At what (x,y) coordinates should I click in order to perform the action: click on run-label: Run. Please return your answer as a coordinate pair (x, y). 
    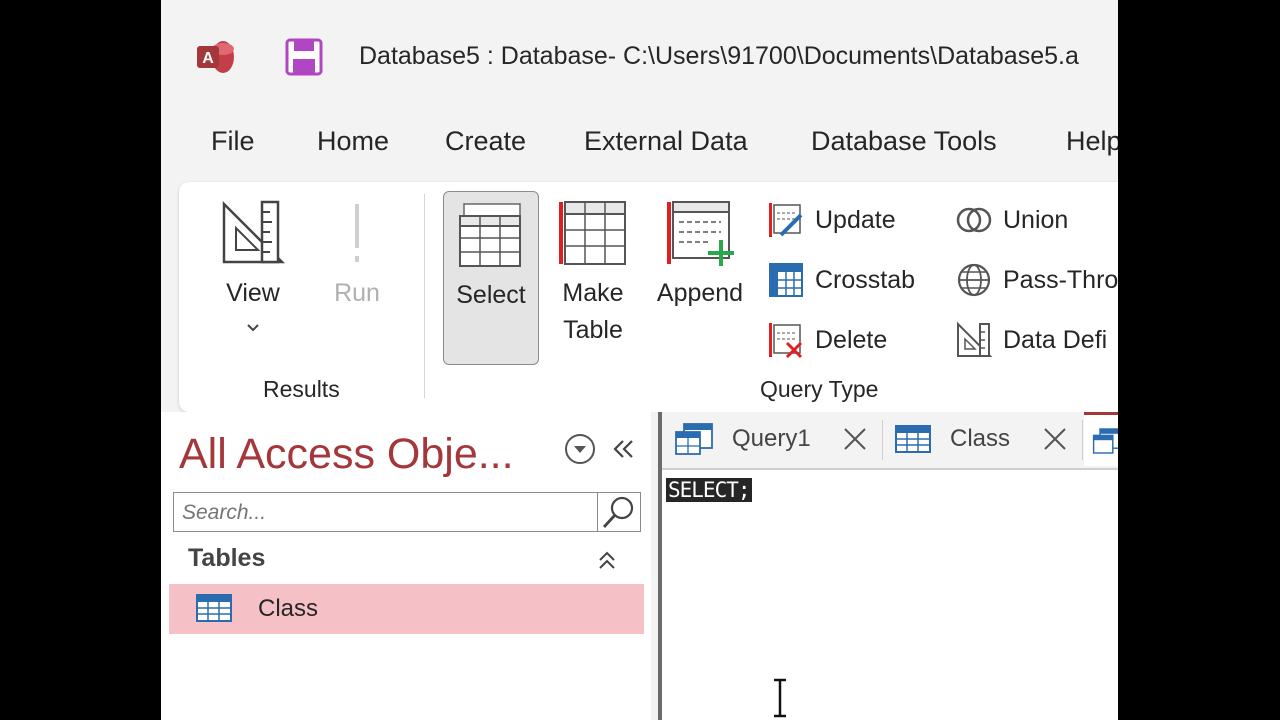
    Looking at the image, I should click on (357, 293).